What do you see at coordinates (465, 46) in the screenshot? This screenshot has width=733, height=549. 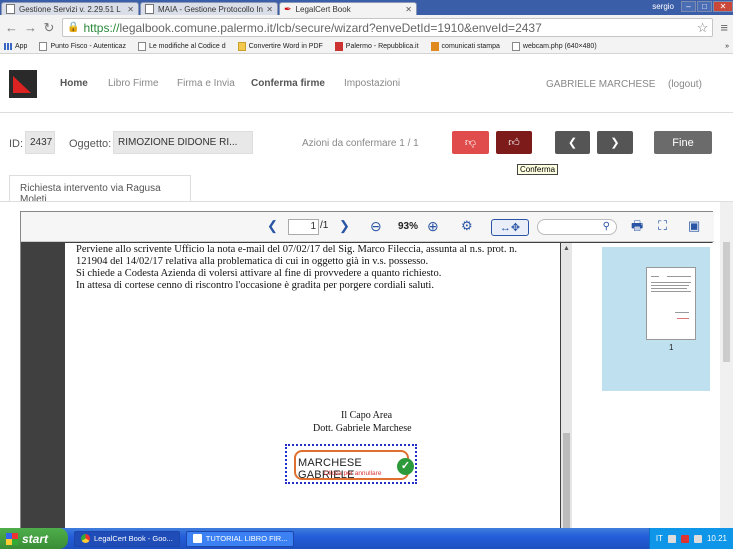 I see `bookmark-comunicati: comunicati stampa` at bounding box center [465, 46].